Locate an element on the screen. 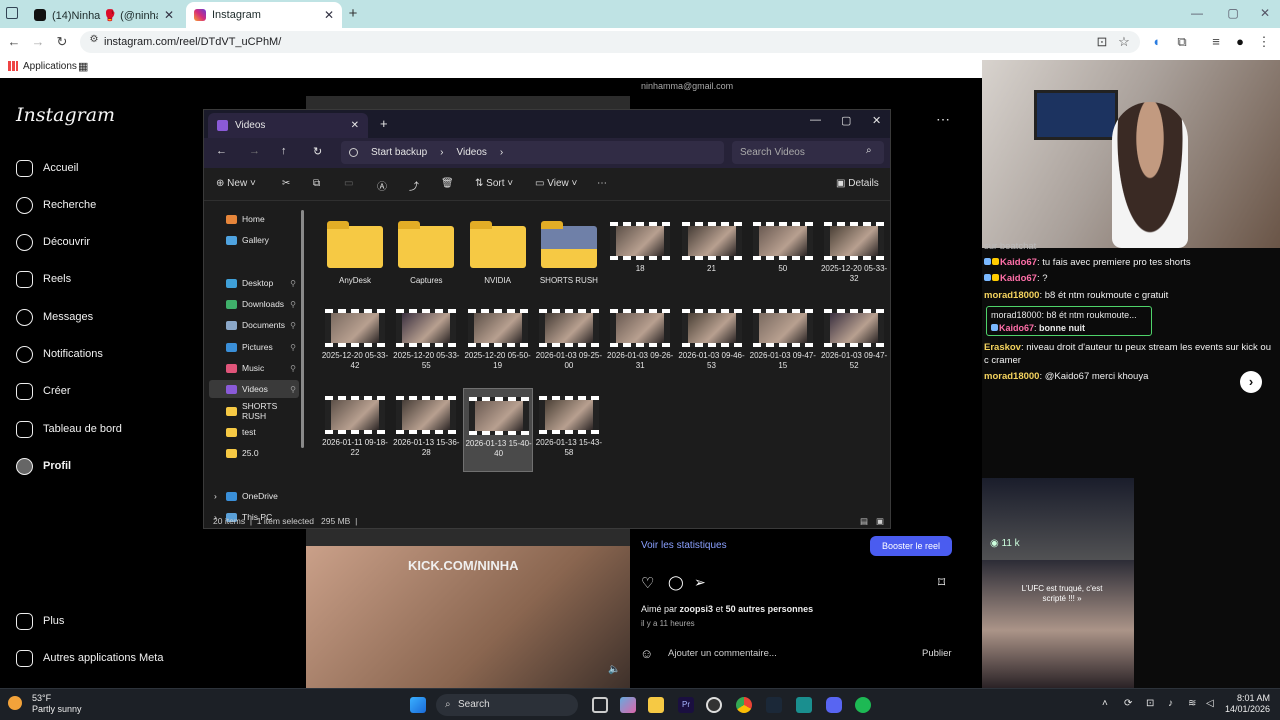 This screenshot has width=1280, height=720. reload-icon: ↻ is located at coordinates (62, 42).